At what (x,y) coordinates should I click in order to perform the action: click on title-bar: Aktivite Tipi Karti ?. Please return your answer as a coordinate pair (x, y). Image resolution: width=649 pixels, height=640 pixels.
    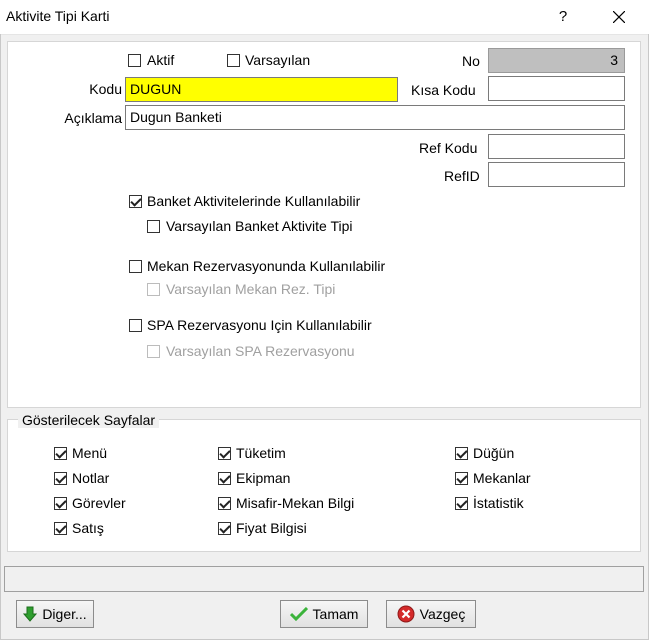
    Looking at the image, I should click on (324, 17).